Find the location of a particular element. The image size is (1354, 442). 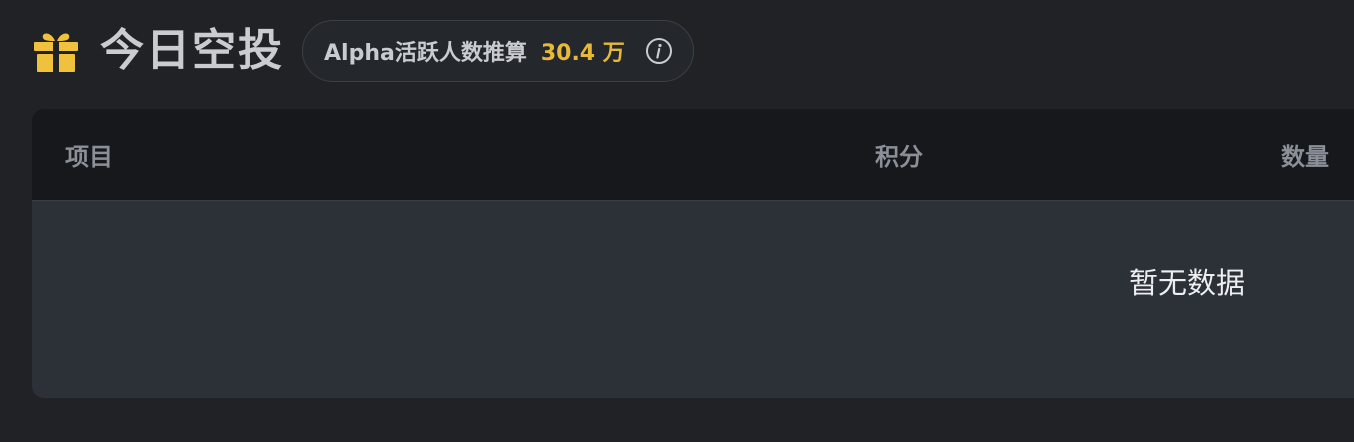

column-header-quantity: 数量 is located at coordinates (1305, 157).